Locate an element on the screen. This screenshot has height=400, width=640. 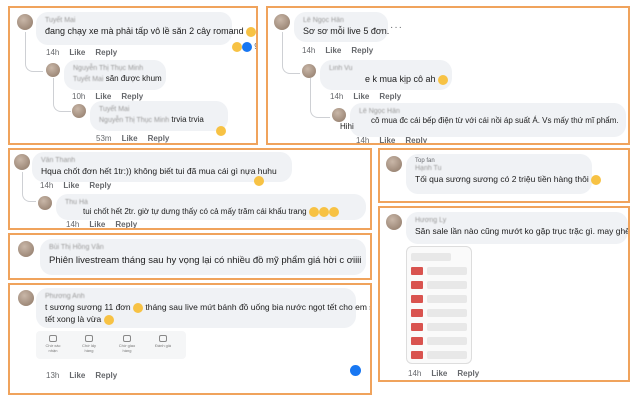
comment-text-extra: Hihi is located at coordinates (347, 126).